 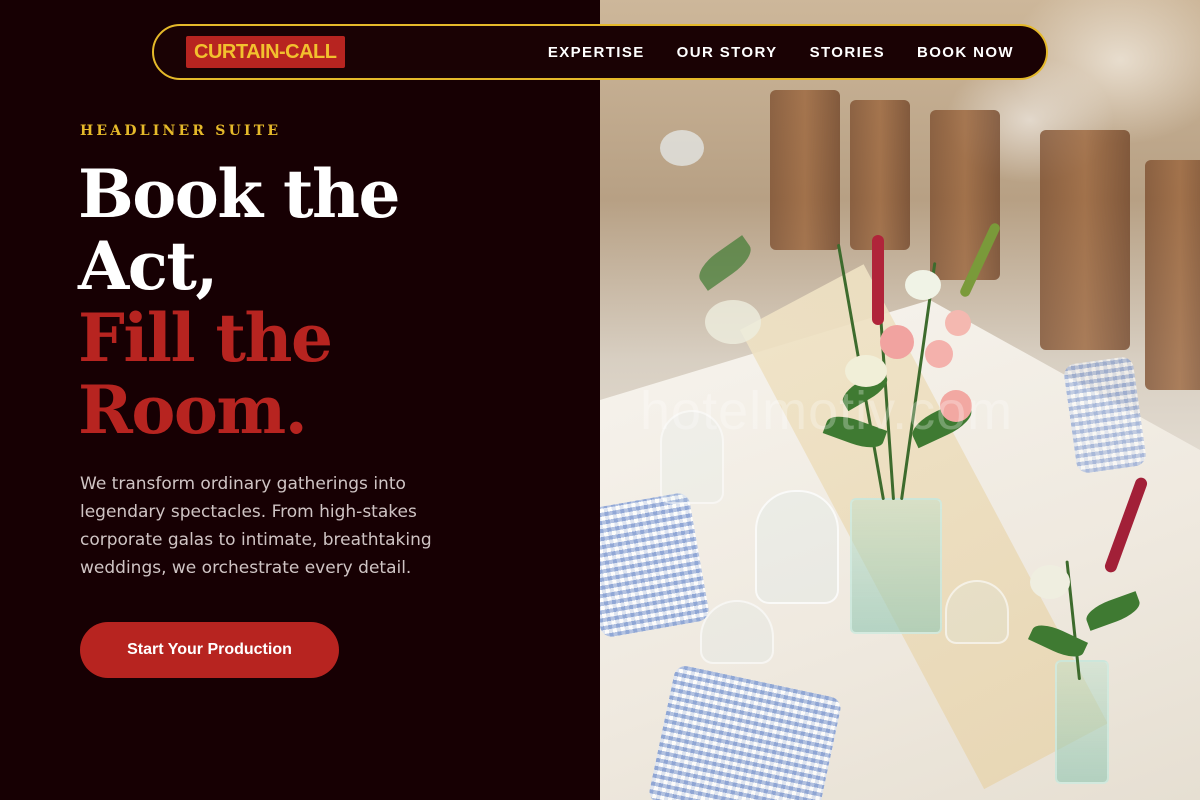 What do you see at coordinates (239, 194) in the screenshot?
I see `headline-line-1: Book the` at bounding box center [239, 194].